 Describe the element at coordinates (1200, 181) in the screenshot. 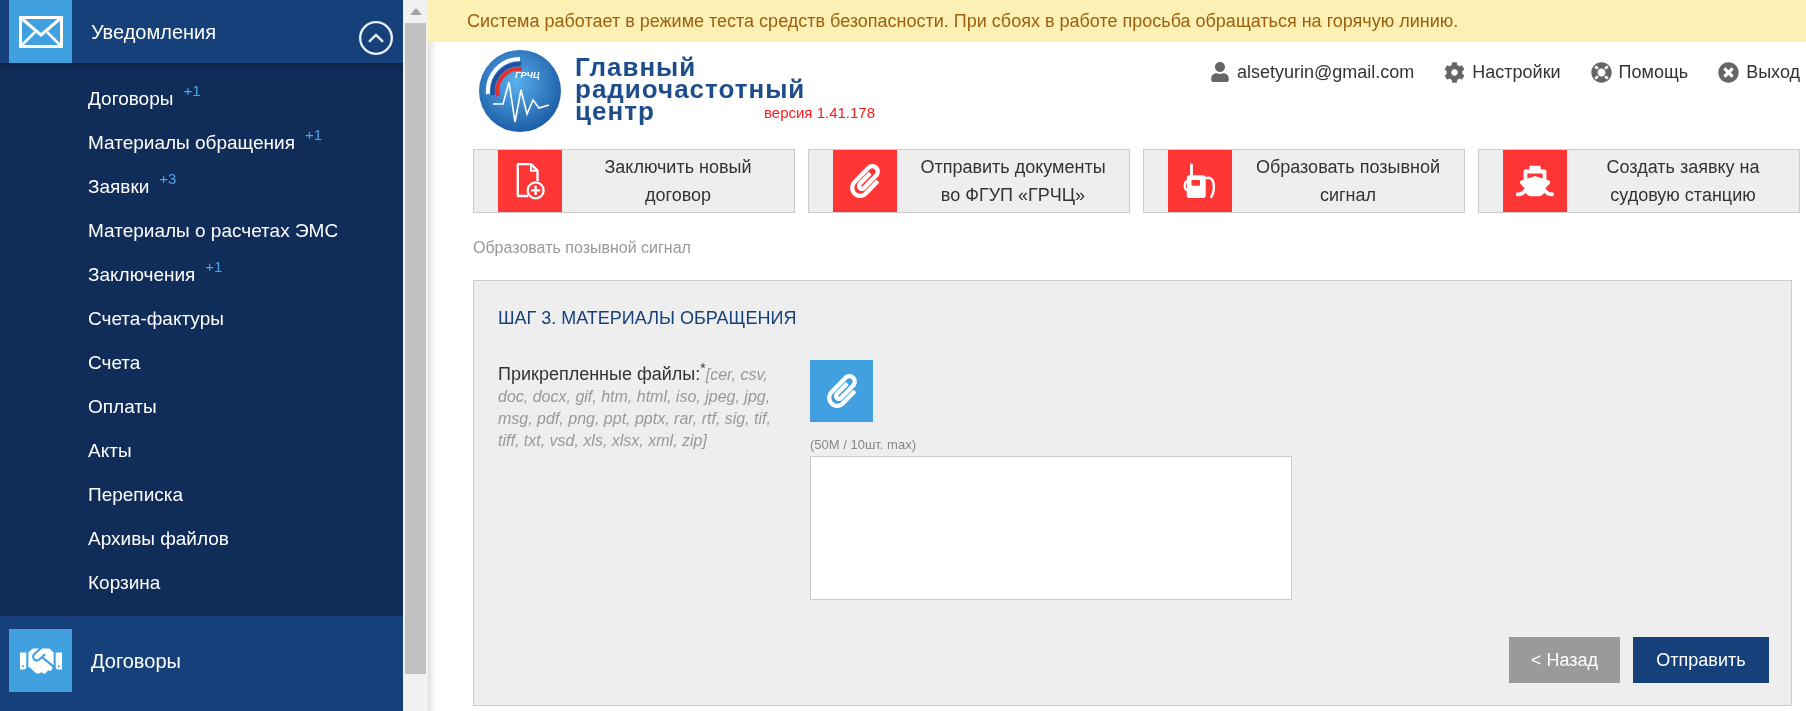

I see `radio-icon` at that location.